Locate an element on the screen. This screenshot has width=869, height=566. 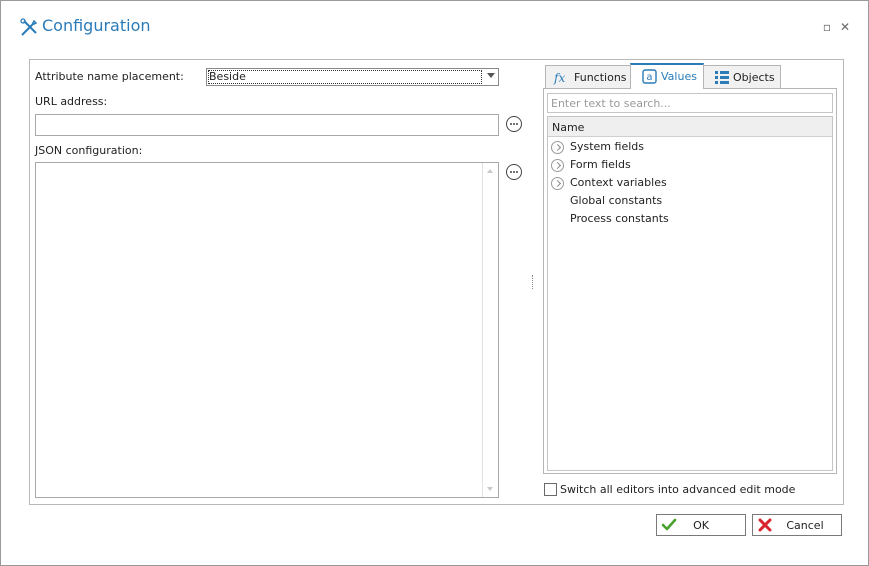
json-scrollbar is located at coordinates (490, 330).